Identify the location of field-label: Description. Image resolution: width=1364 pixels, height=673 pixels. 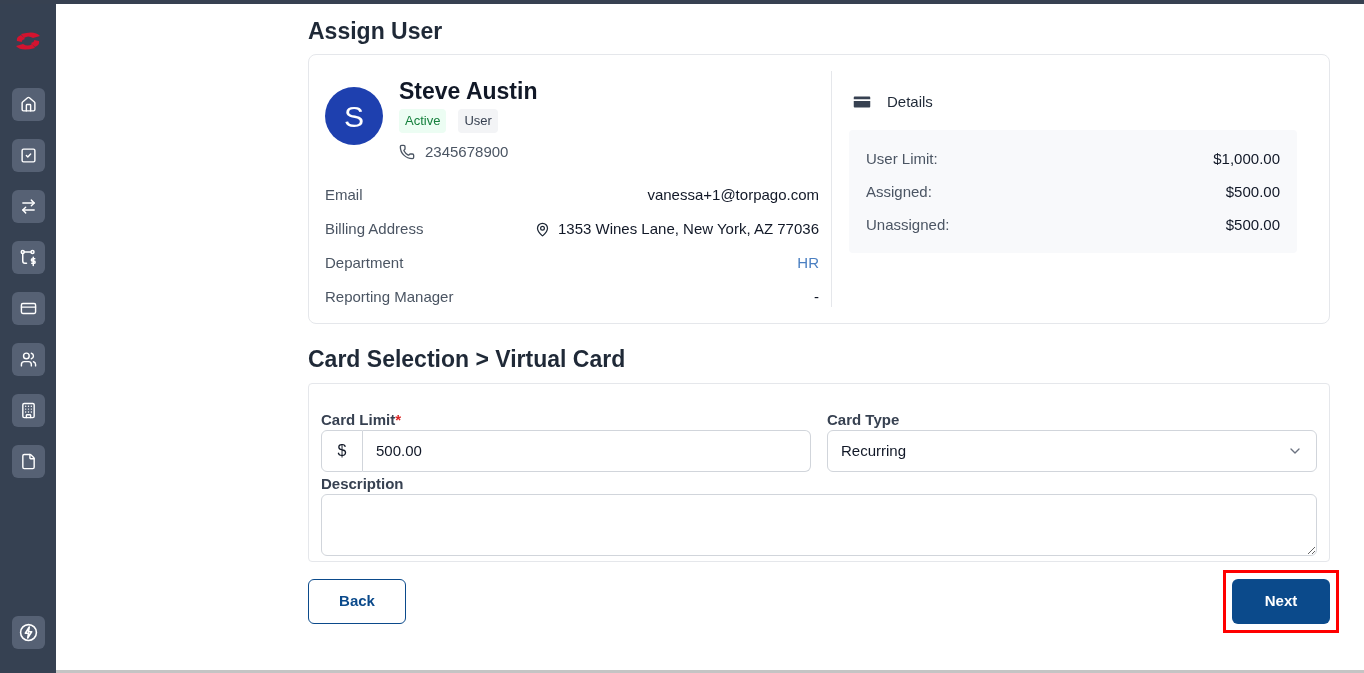
(363, 484).